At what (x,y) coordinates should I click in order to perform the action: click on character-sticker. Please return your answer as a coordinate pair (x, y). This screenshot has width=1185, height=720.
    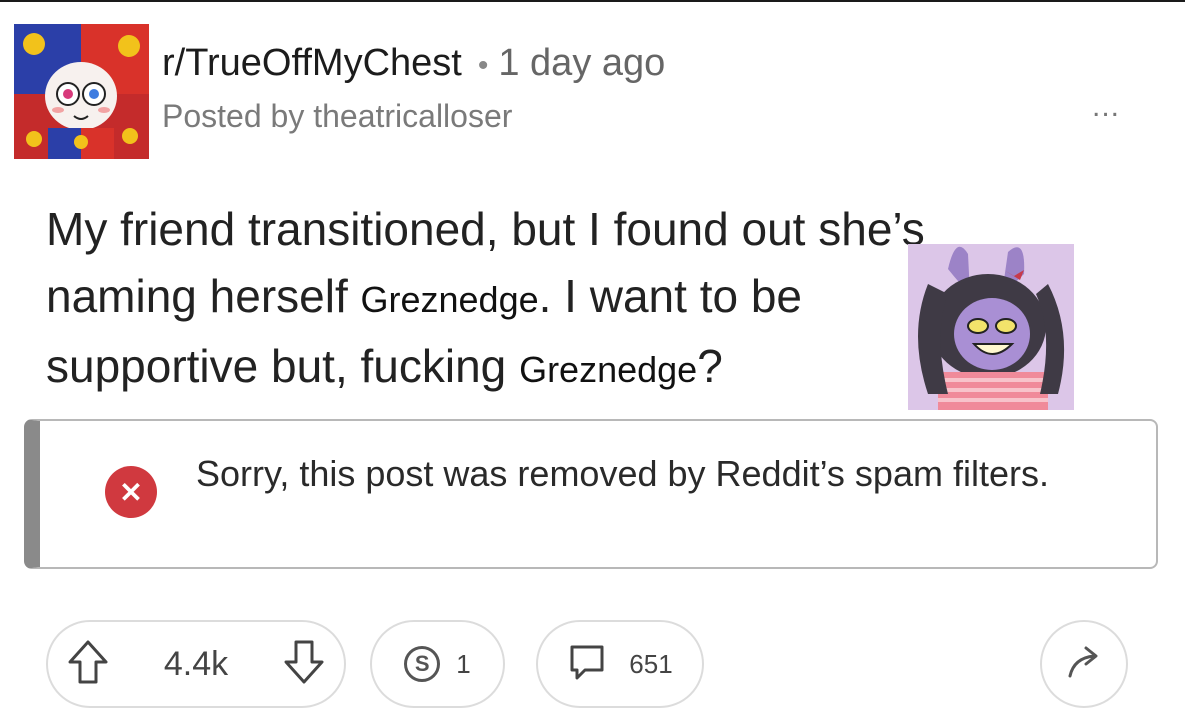
    Looking at the image, I should click on (991, 327).